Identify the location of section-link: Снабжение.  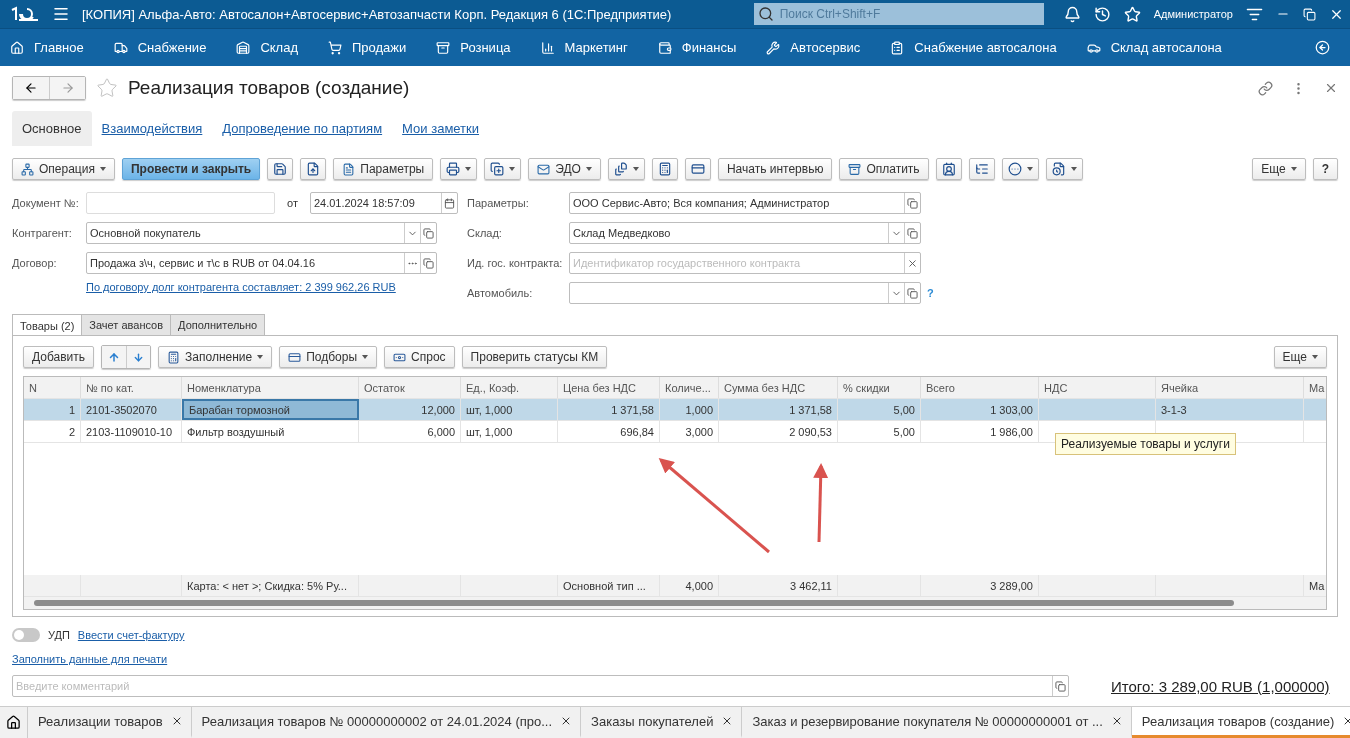
(160, 47).